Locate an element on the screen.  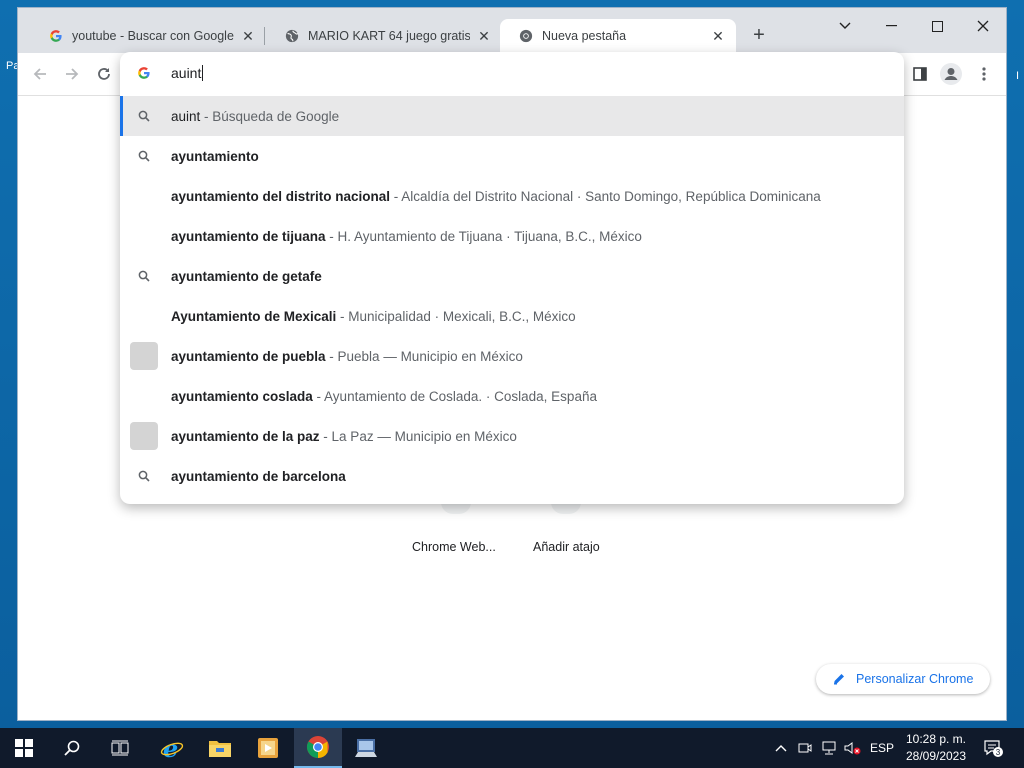
omnibox-suggestion: ayuntamiento is located at coordinates (512, 156).